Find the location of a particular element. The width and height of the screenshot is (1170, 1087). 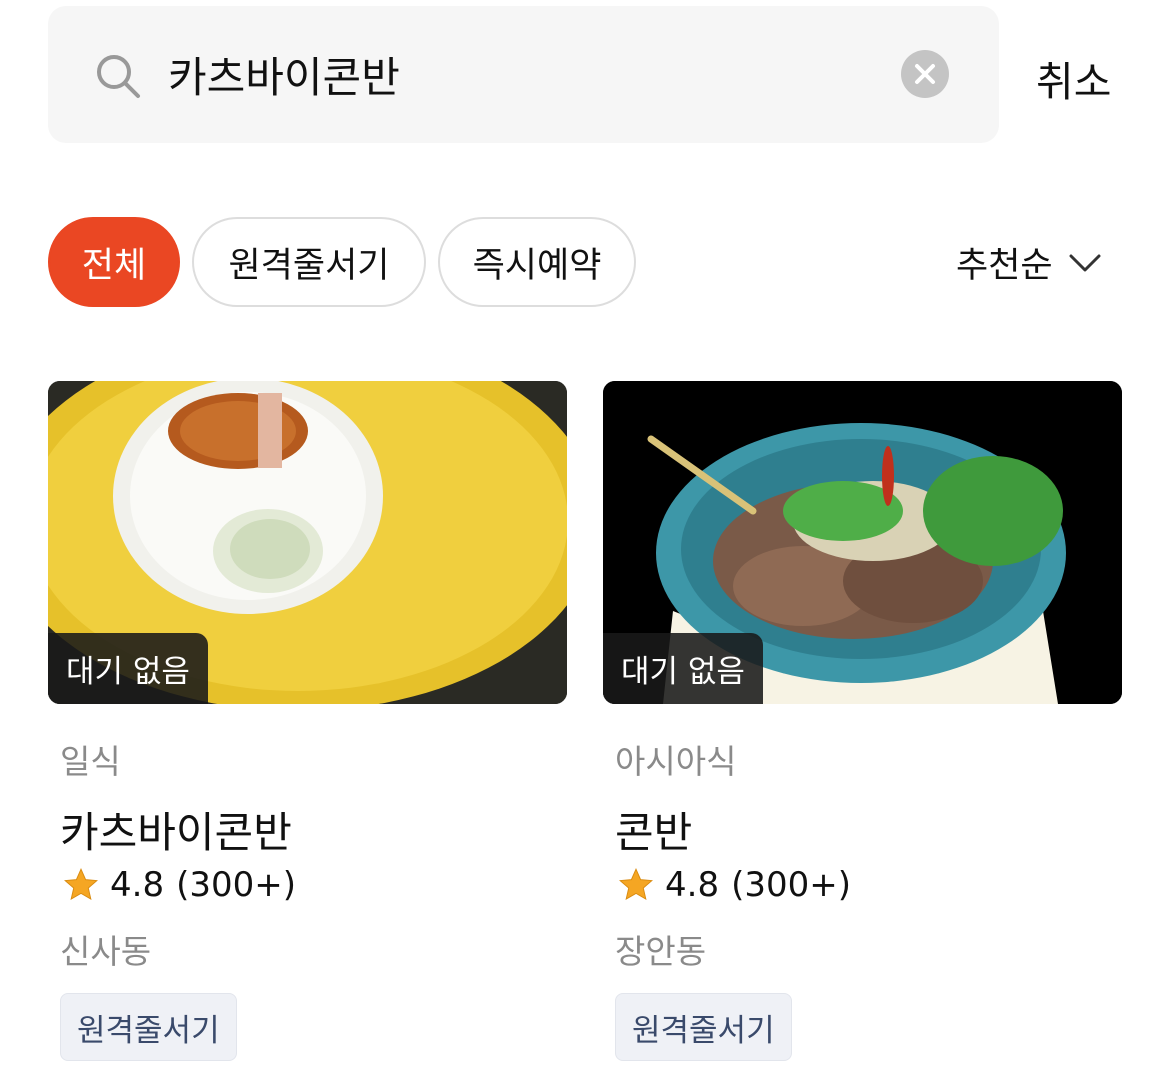

restaurant-category: 일식 is located at coordinates (90, 761).